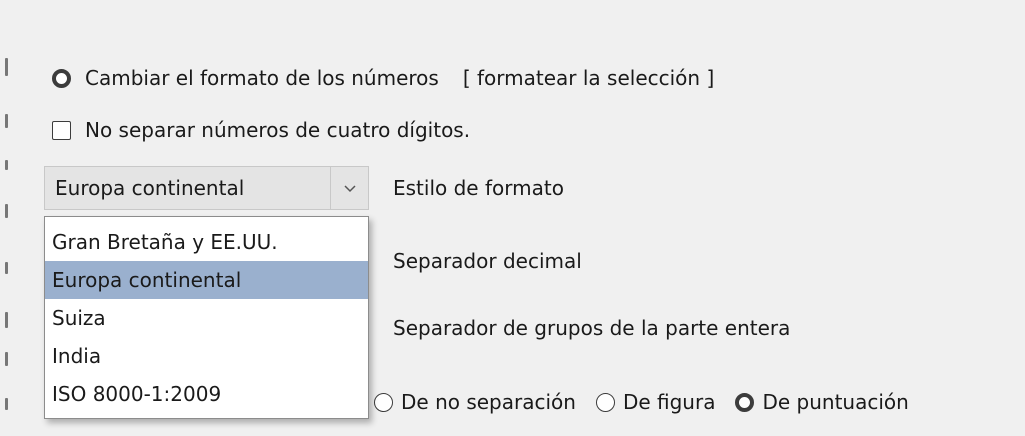 The image size is (1025, 436). I want to click on format-style-option: ISO 8000-1:2009, so click(206, 394).